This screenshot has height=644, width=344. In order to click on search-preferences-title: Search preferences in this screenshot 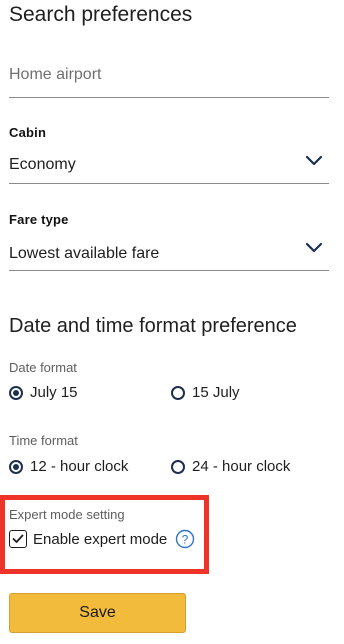, I will do `click(101, 14)`.